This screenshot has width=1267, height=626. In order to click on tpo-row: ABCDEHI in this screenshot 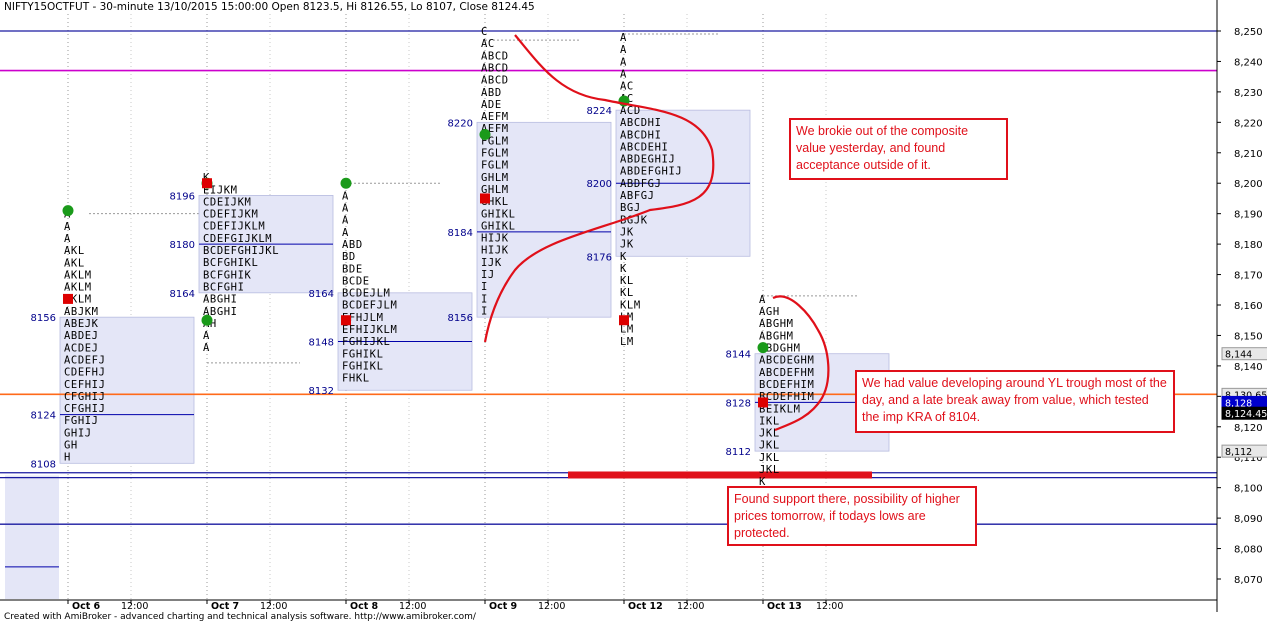, I will do `click(644, 147)`.